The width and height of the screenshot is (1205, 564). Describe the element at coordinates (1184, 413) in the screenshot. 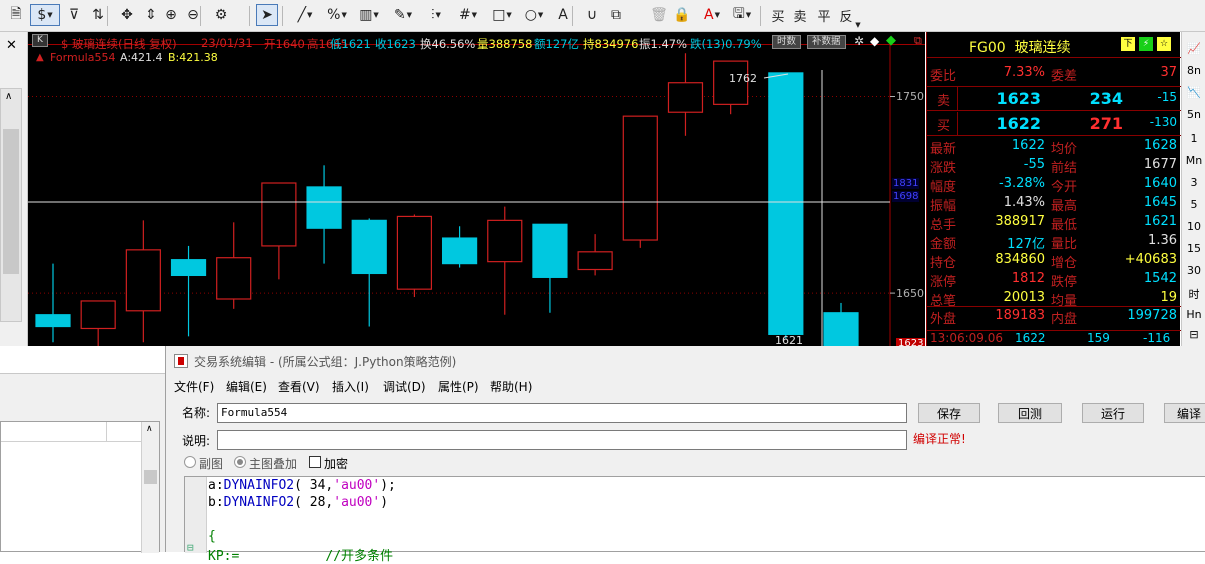

I see `compile-button: 编译` at that location.